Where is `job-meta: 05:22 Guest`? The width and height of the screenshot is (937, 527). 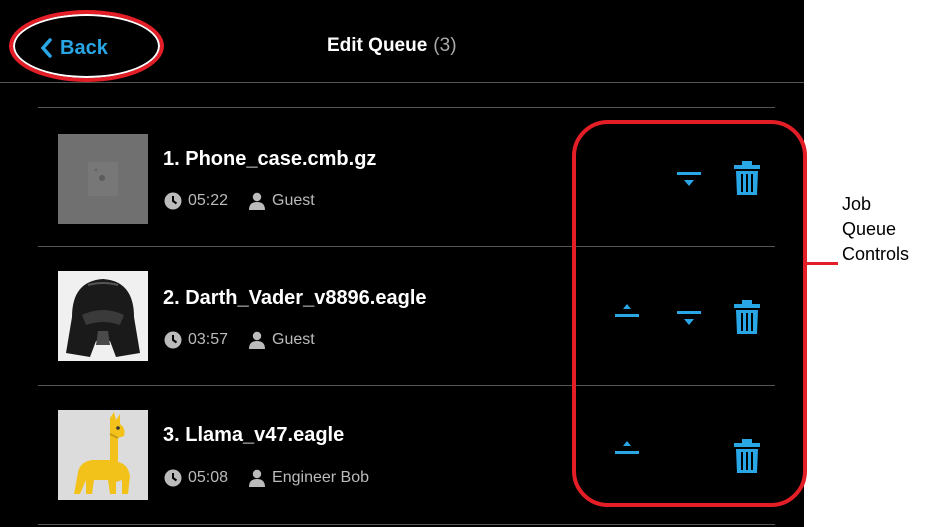
job-meta: 05:22 Guest is located at coordinates (239, 201).